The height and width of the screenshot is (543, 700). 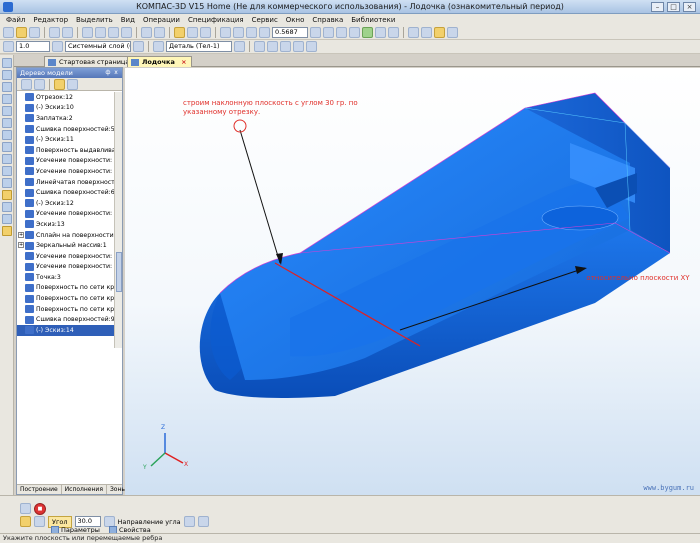 What do you see at coordinates (380, 32) in the screenshot?
I see `wireframe-view-icon` at bounding box center [380, 32].